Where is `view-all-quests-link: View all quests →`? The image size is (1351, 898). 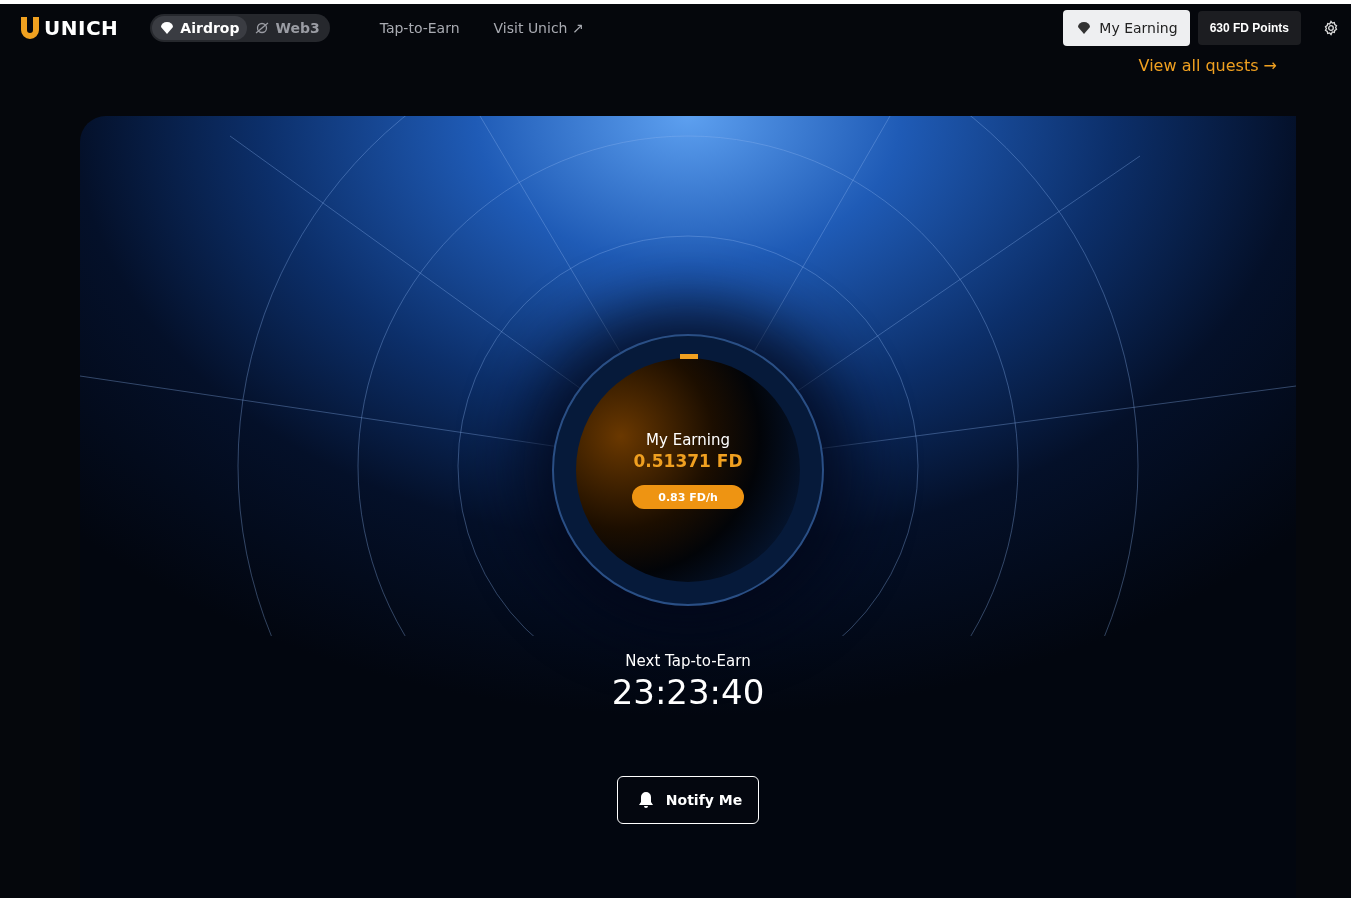
view-all-quests-link: View all quests → is located at coordinates (1207, 69).